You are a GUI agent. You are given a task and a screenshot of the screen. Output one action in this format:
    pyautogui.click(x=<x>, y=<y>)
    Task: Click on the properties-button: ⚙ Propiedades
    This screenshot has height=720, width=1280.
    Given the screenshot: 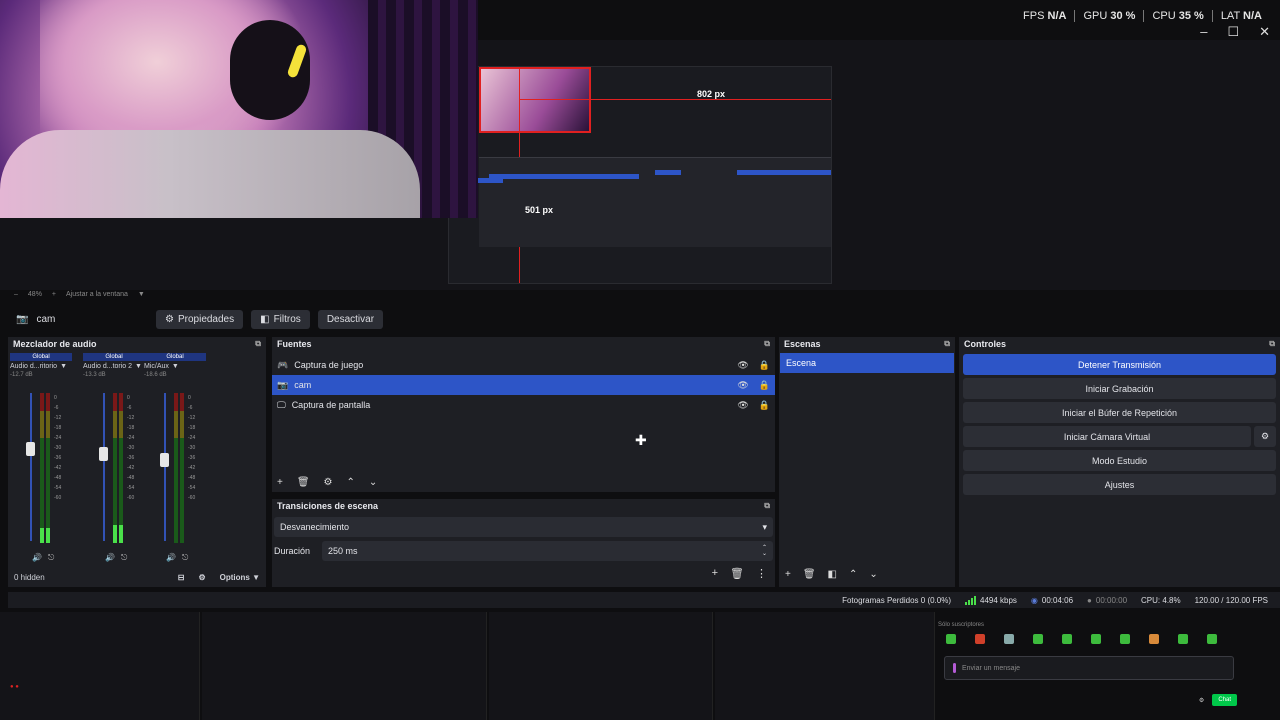 What is the action you would take?
    pyautogui.click(x=200, y=319)
    